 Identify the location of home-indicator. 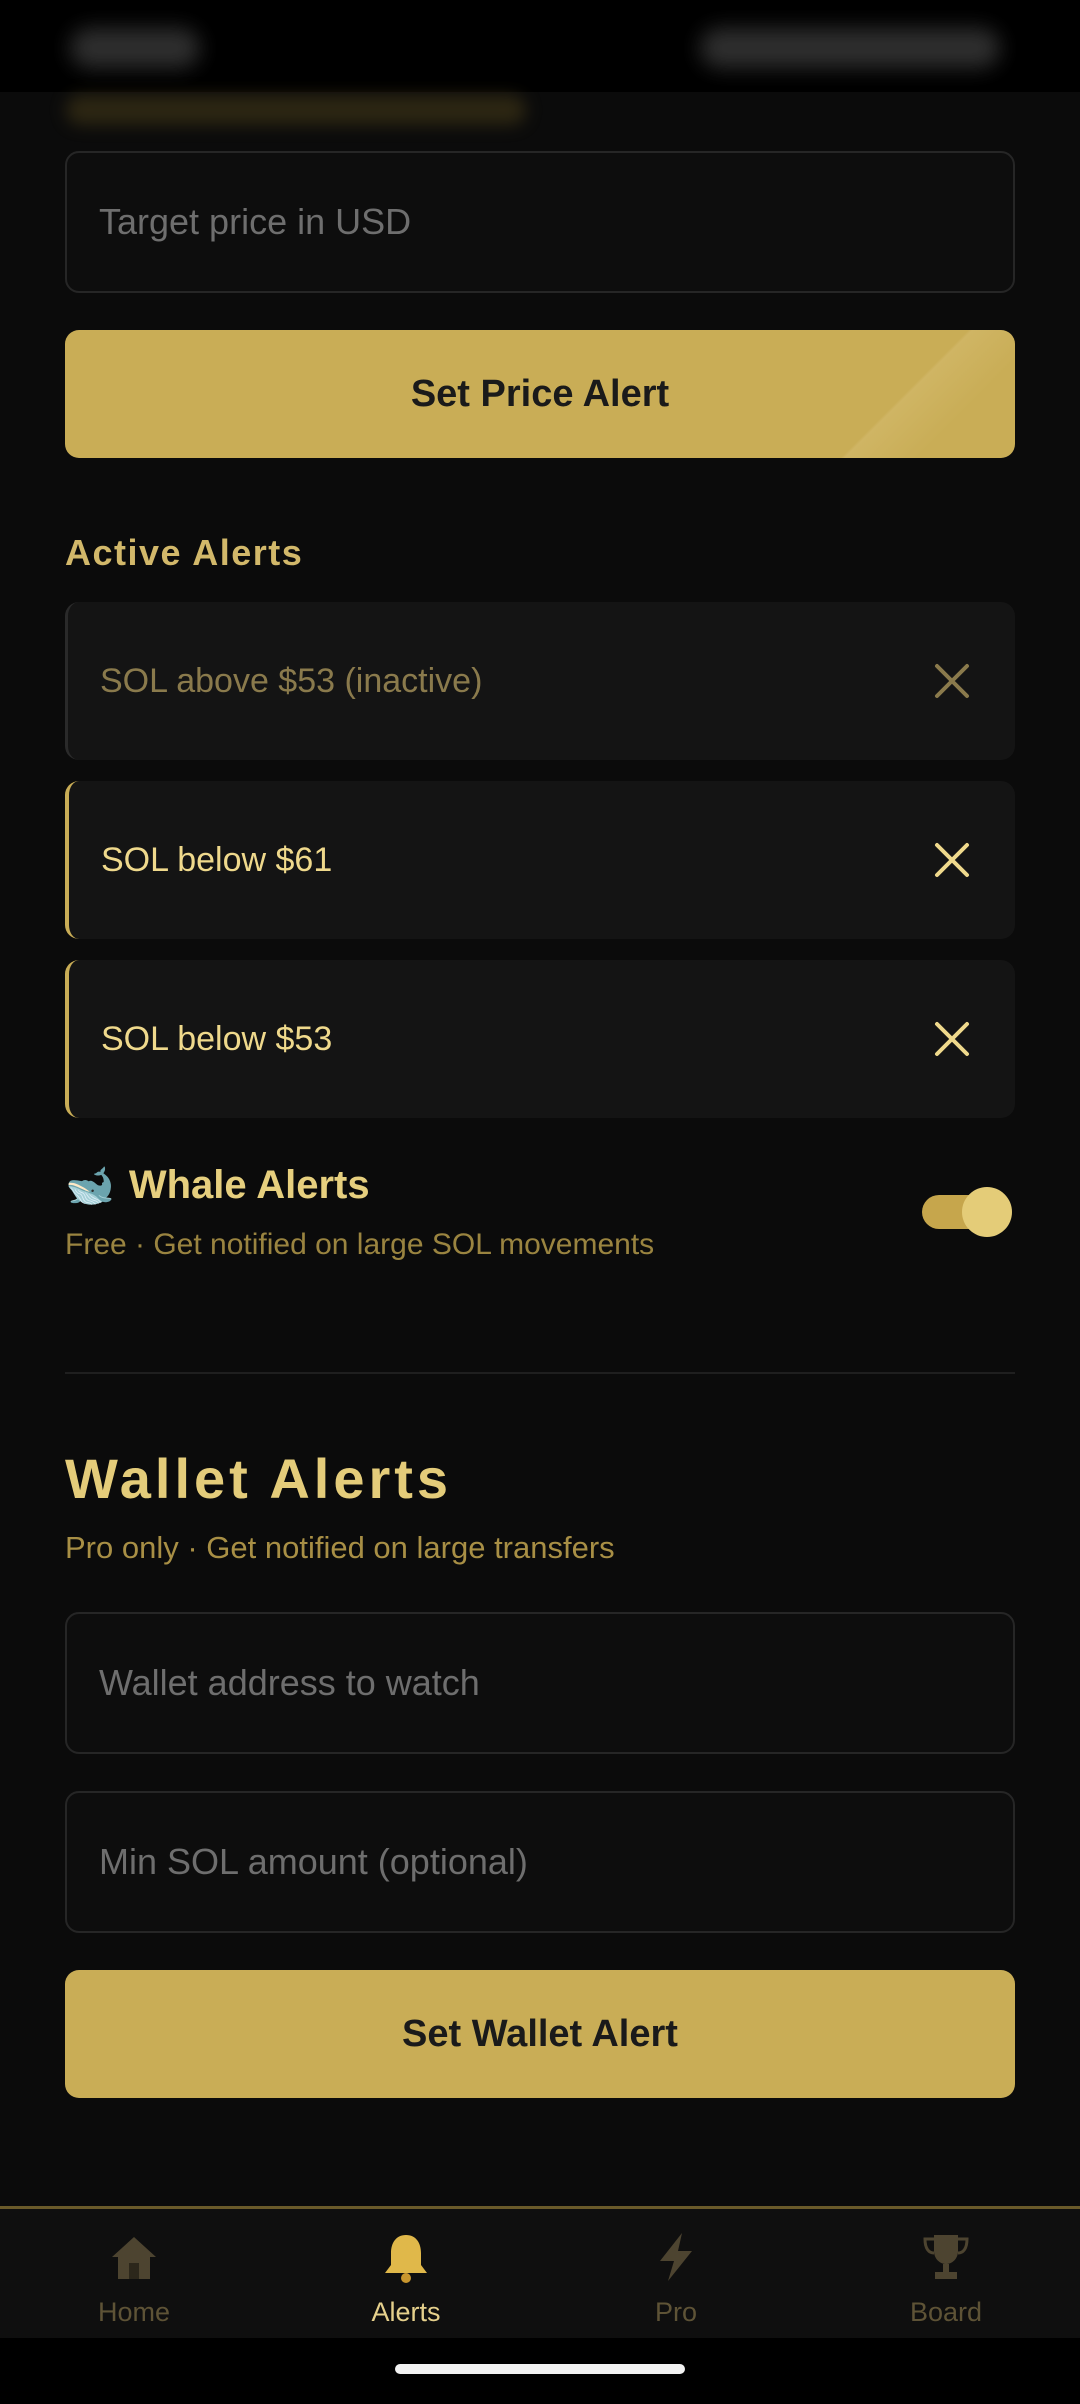
(540, 2369).